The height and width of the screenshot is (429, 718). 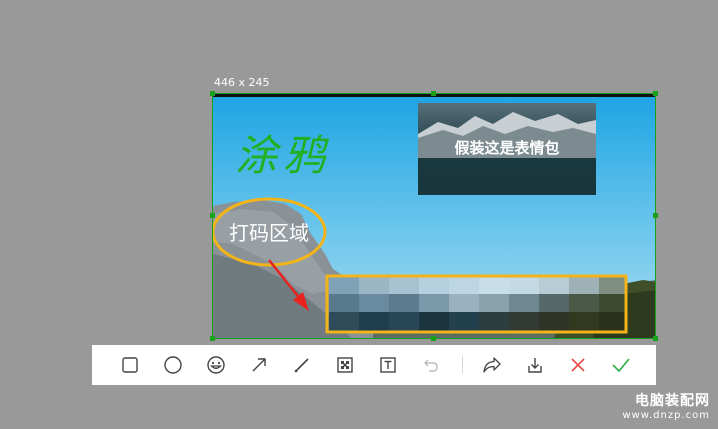 What do you see at coordinates (433, 338) in the screenshot?
I see `resize-handle-bottom` at bounding box center [433, 338].